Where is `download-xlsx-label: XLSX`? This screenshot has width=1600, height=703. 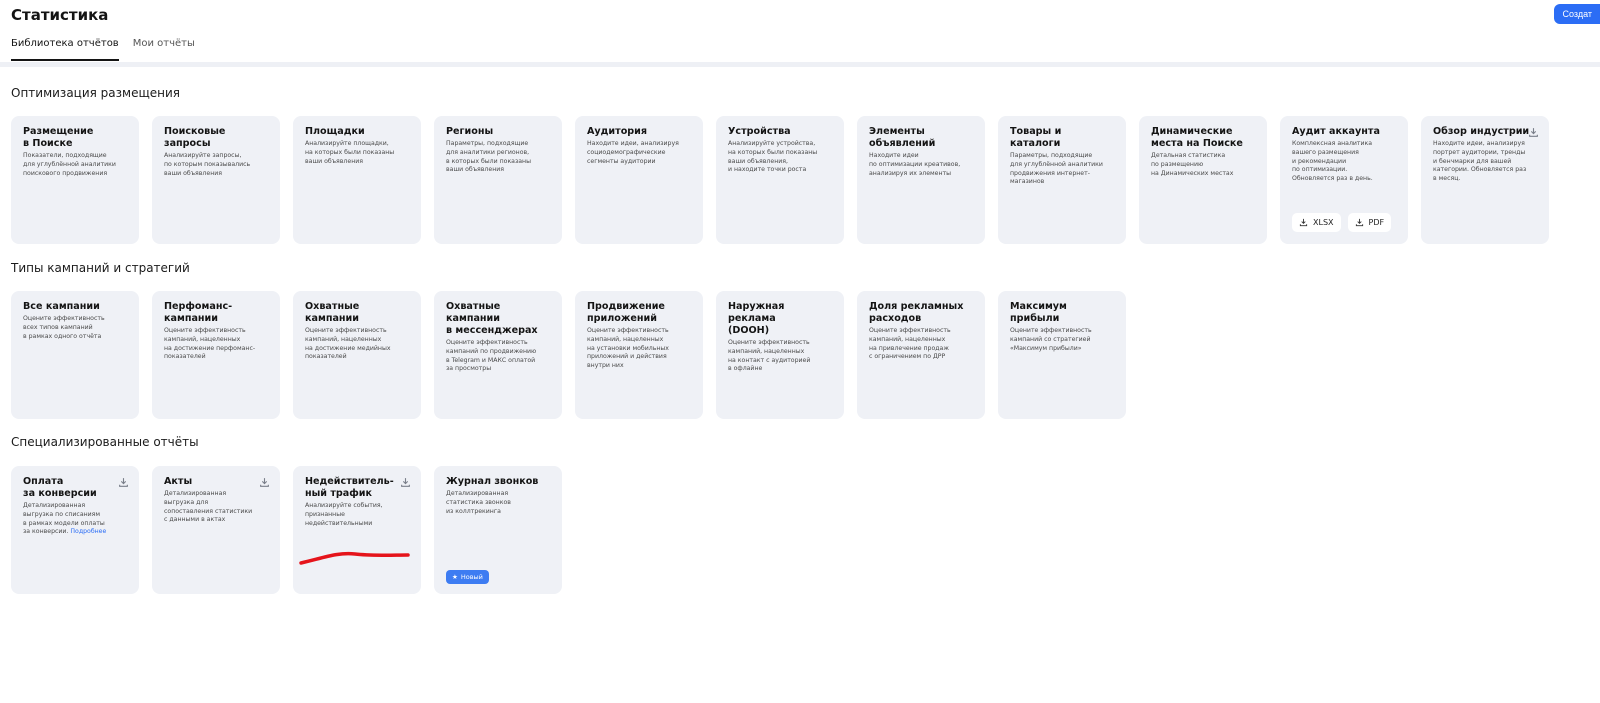 download-xlsx-label: XLSX is located at coordinates (1323, 222).